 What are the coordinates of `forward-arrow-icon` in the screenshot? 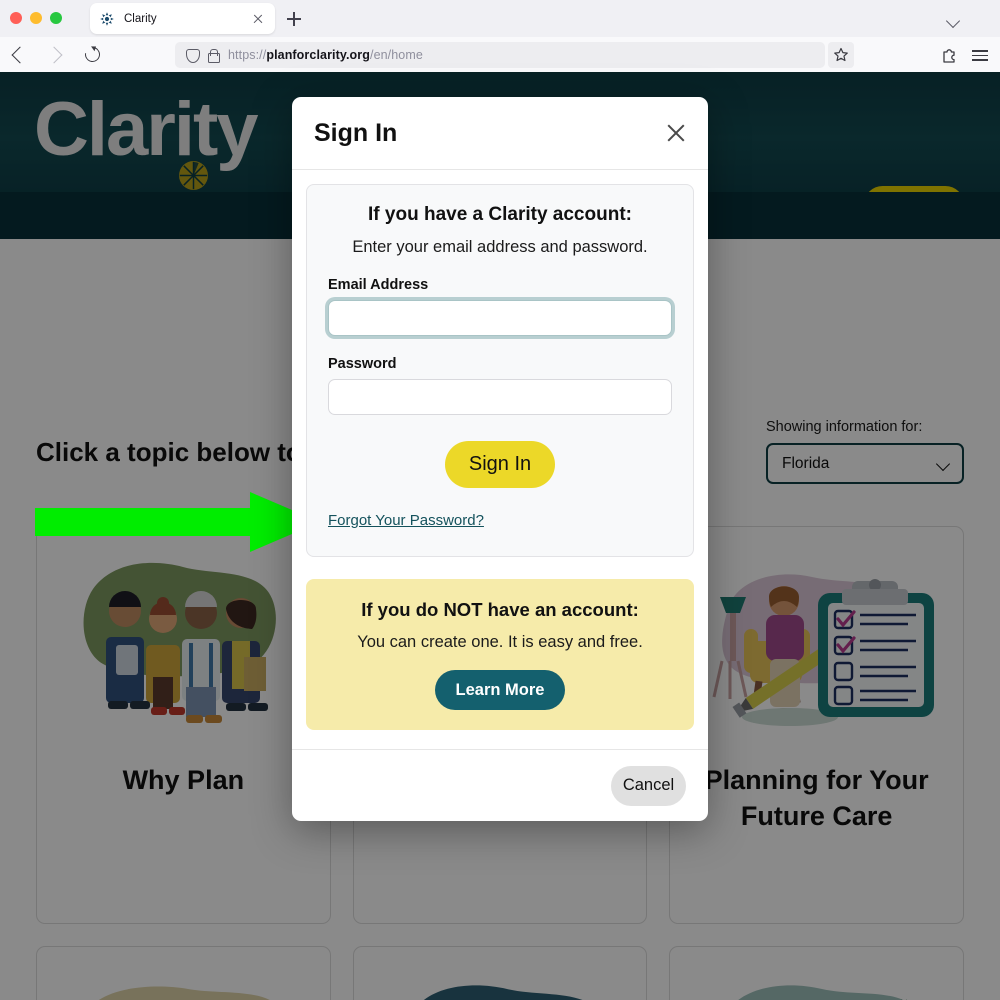 It's located at (57, 55).